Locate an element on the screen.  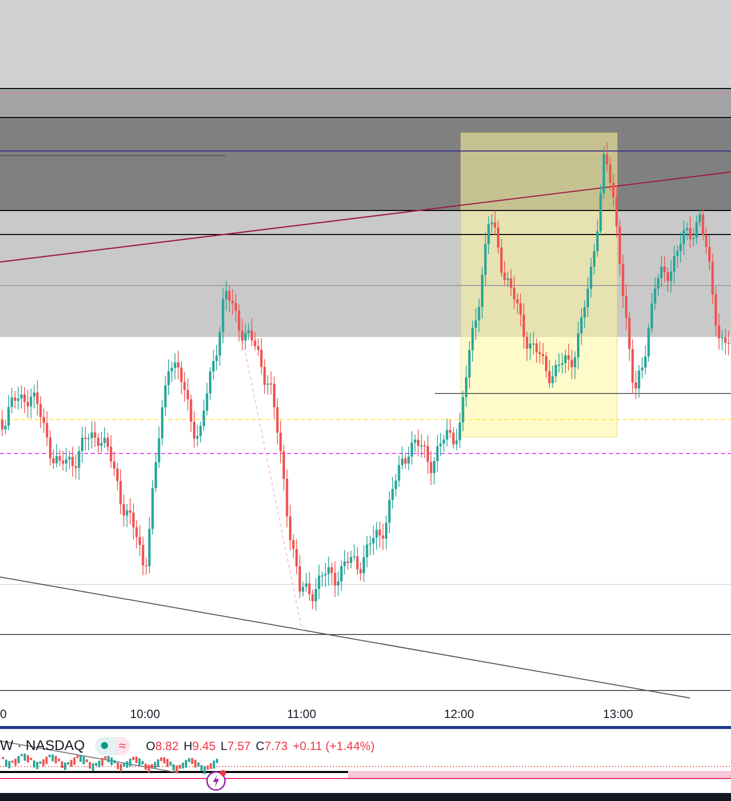
ohlc-label: H is located at coordinates (188, 746).